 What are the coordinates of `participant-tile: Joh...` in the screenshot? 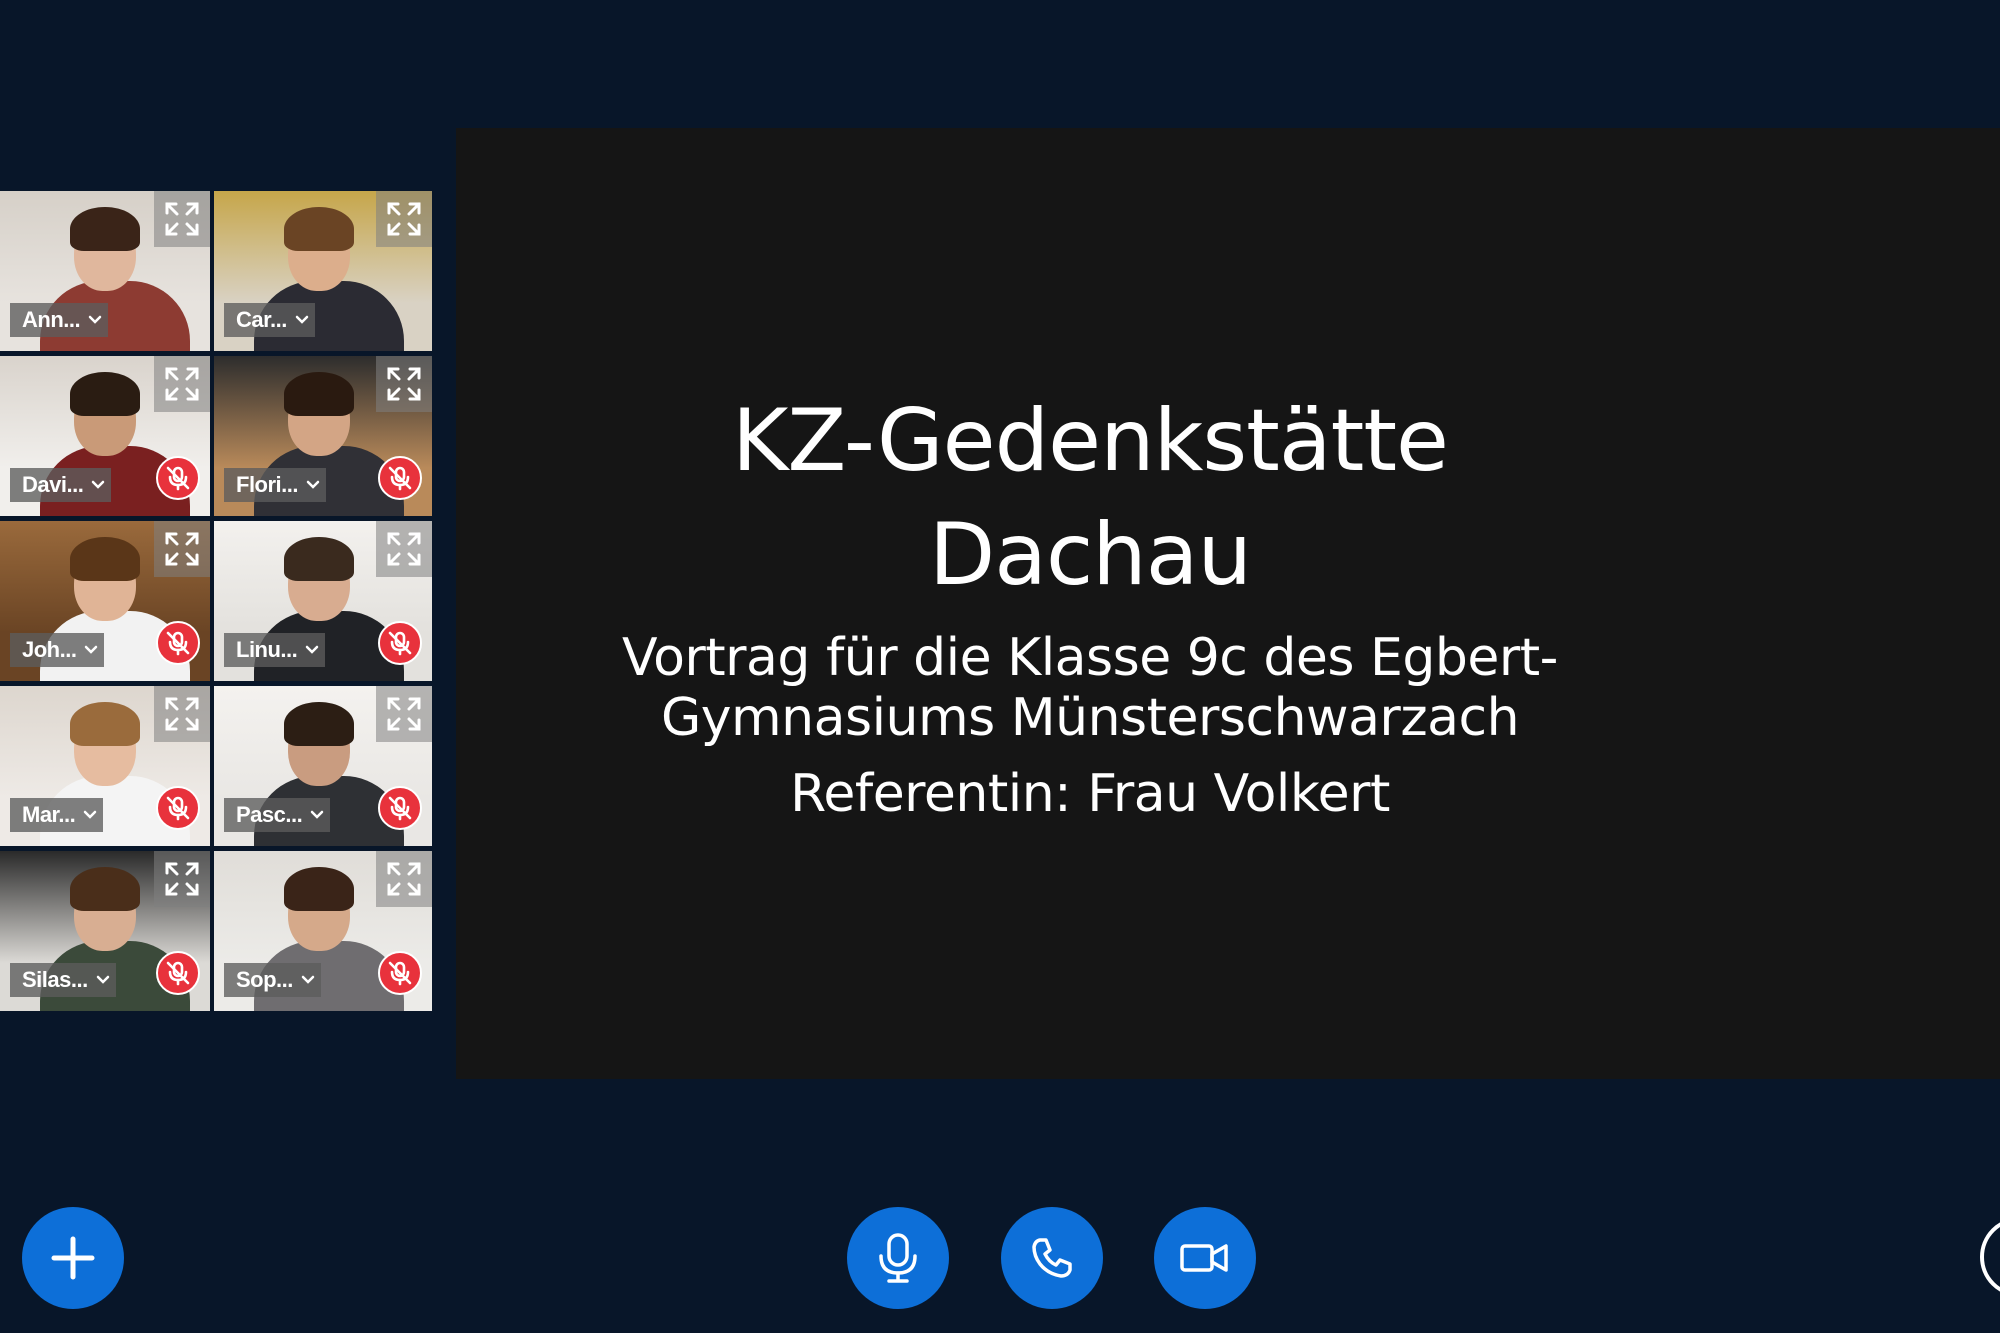 It's located at (105, 601).